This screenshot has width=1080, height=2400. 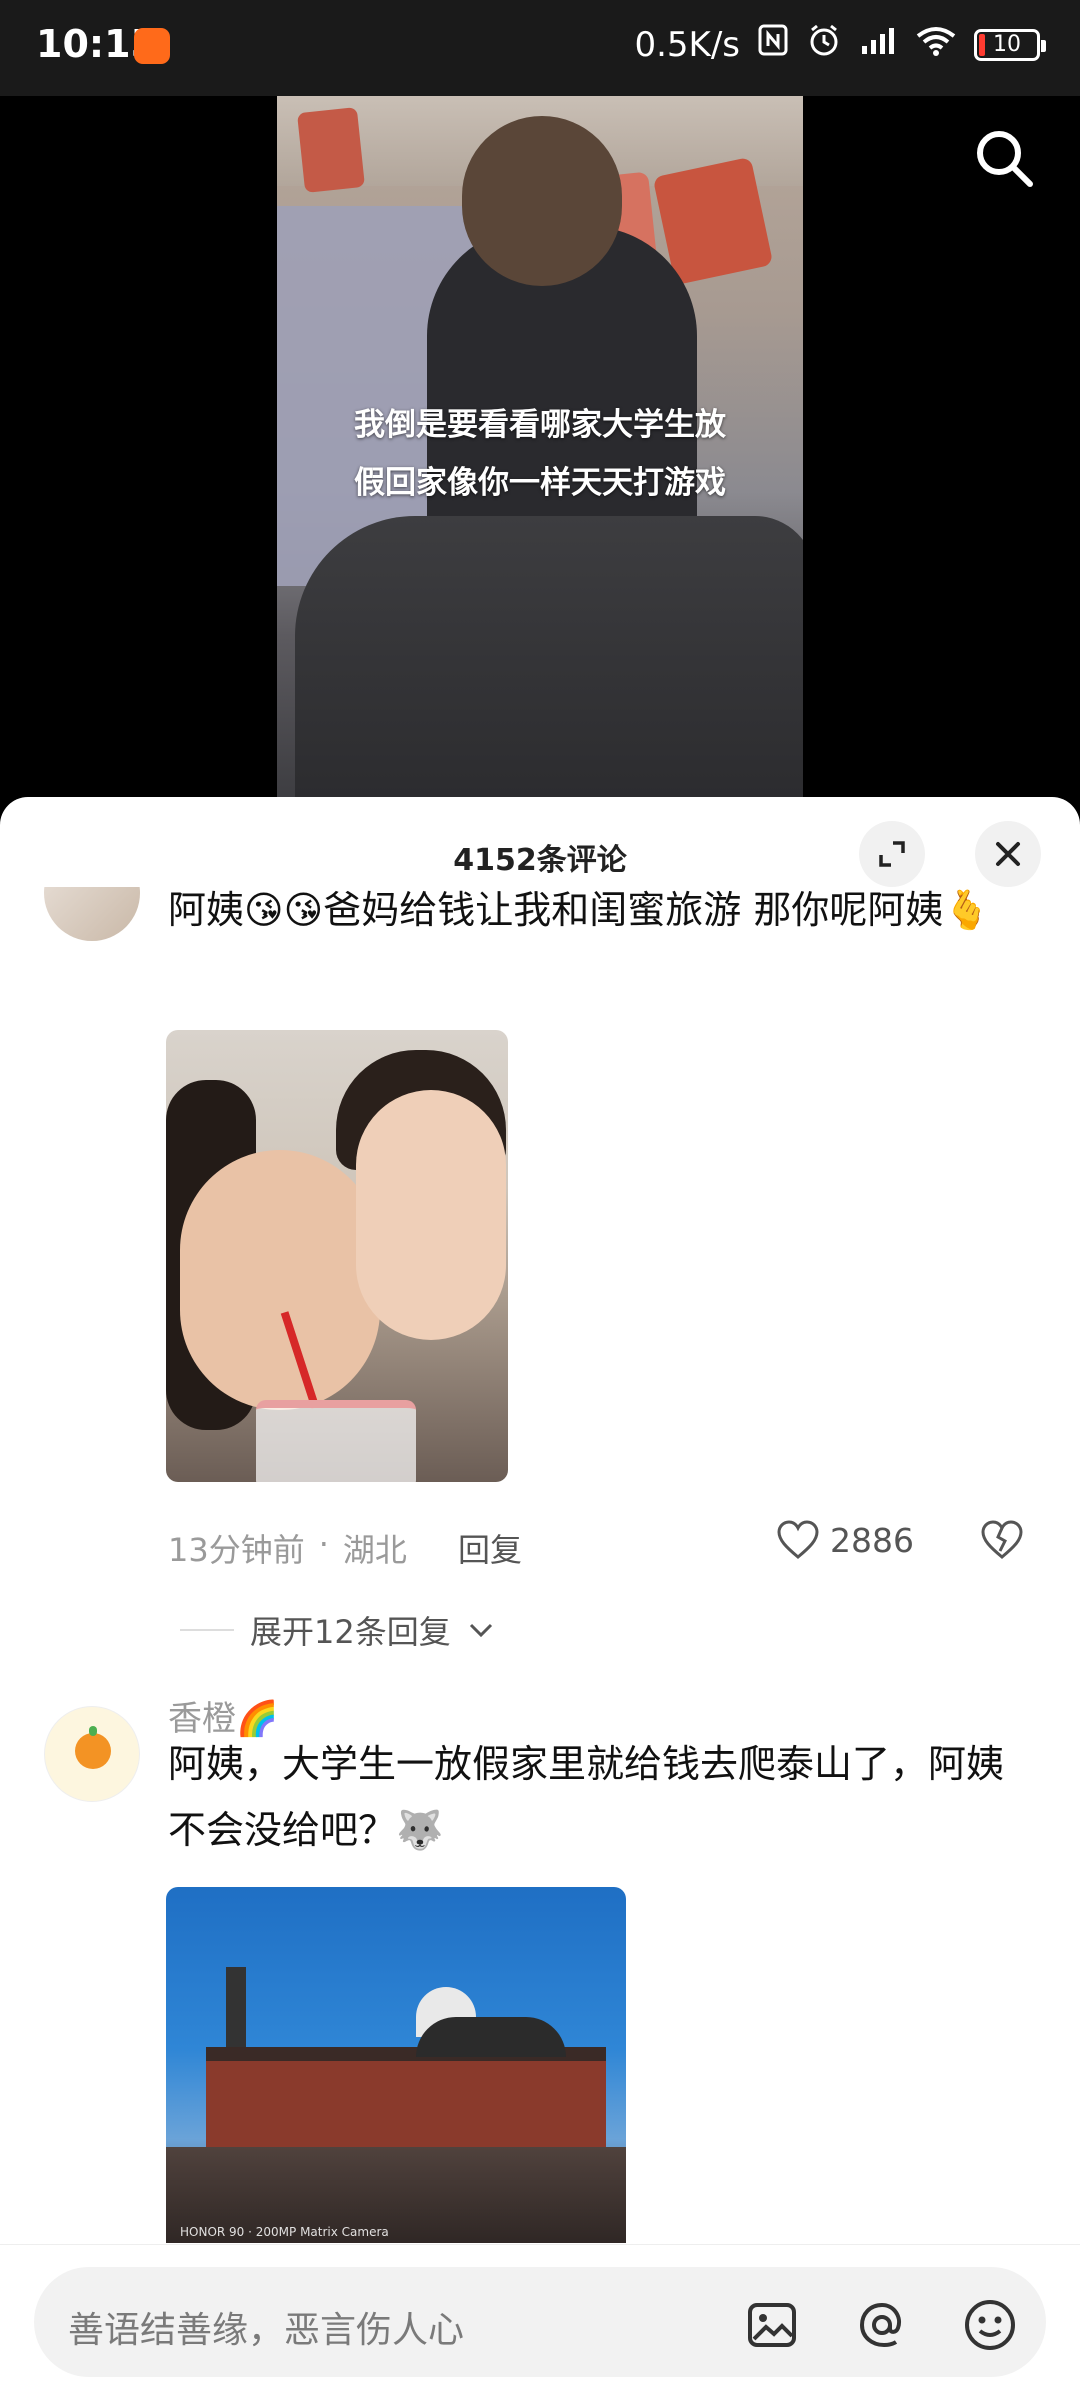 I want to click on input-placeholder: 善语结善缘，恶言伤人心, so click(x=266, y=2330).